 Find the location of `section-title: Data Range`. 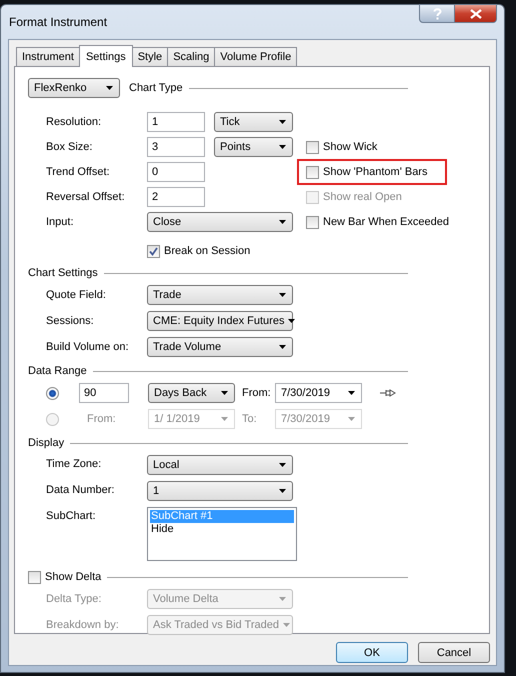

section-title: Data Range is located at coordinates (57, 371).